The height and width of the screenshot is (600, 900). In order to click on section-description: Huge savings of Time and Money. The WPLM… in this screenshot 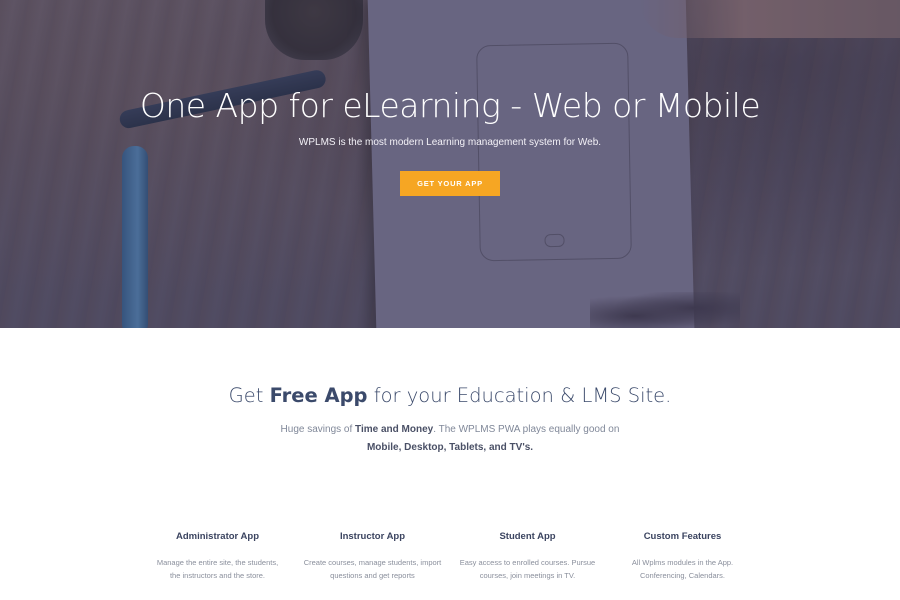, I will do `click(450, 439)`.